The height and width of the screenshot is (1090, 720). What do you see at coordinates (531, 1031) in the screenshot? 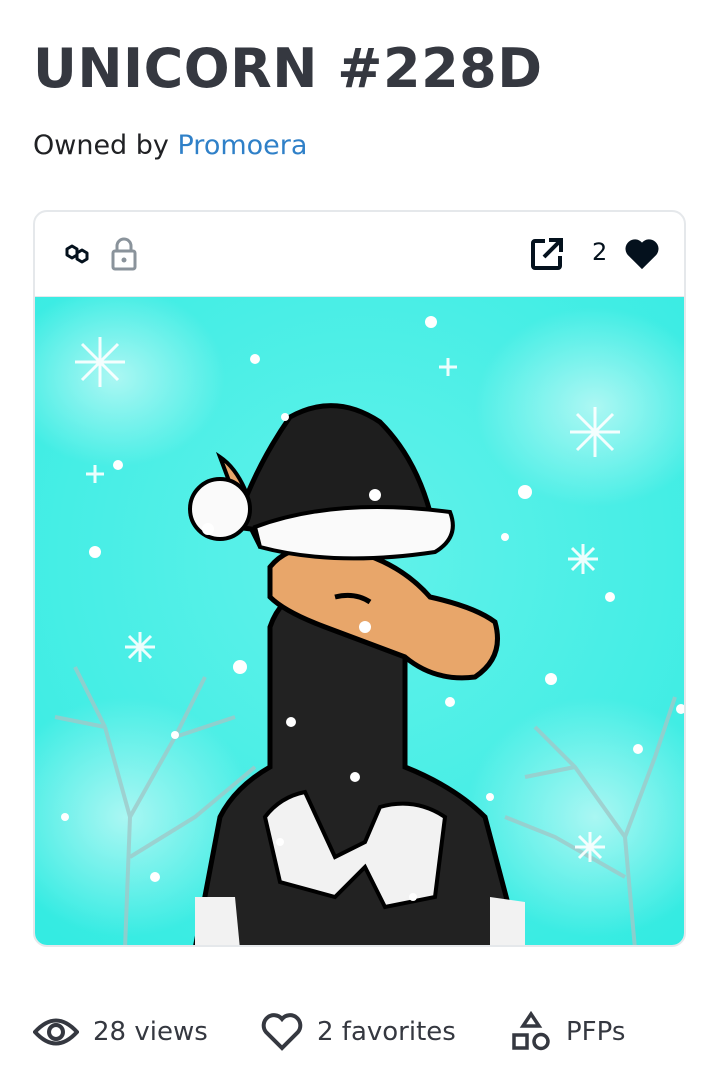
I see `shapes-icon` at bounding box center [531, 1031].